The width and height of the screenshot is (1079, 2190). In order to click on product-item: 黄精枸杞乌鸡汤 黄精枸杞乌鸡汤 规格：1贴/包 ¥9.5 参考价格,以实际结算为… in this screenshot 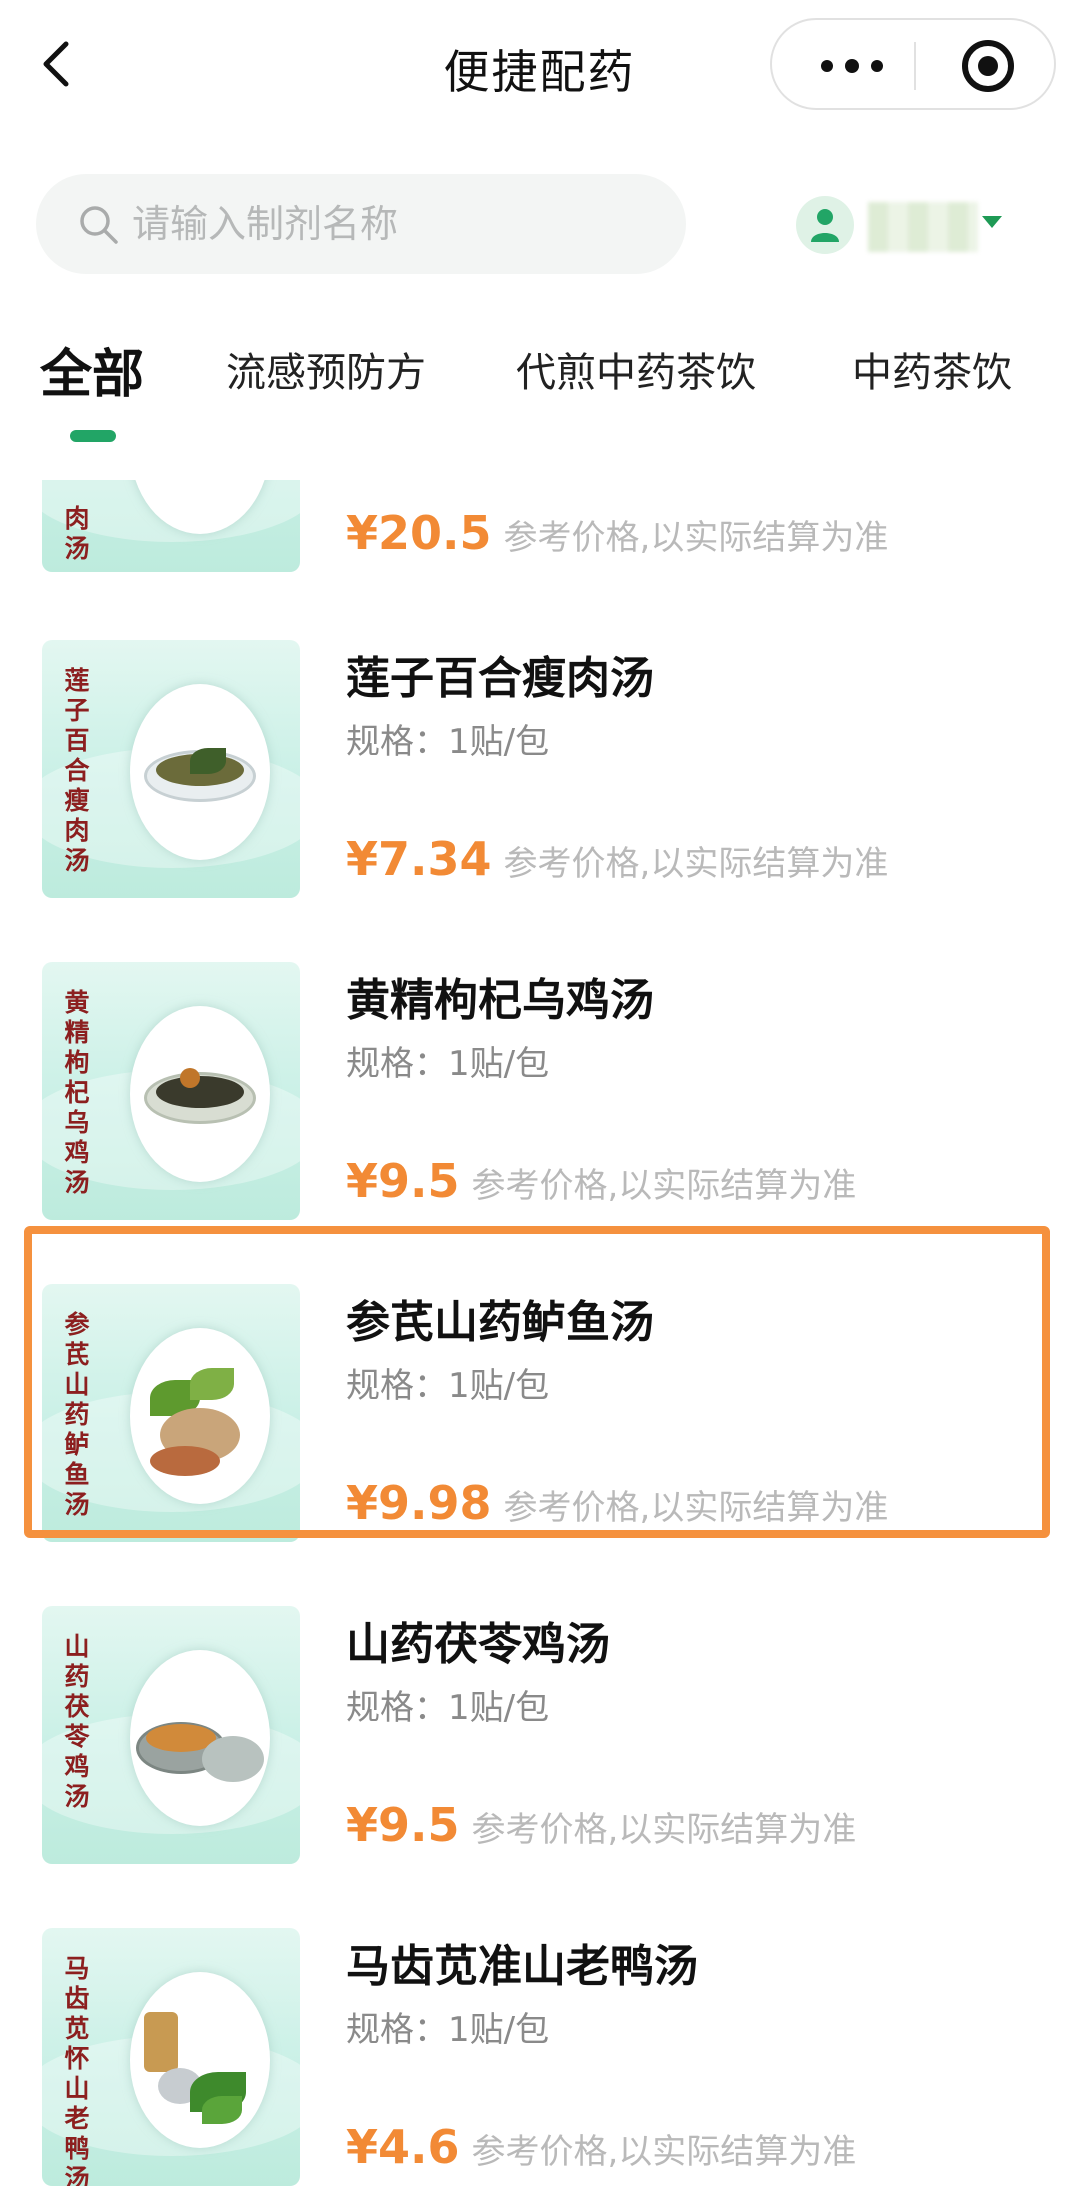, I will do `click(539, 1092)`.